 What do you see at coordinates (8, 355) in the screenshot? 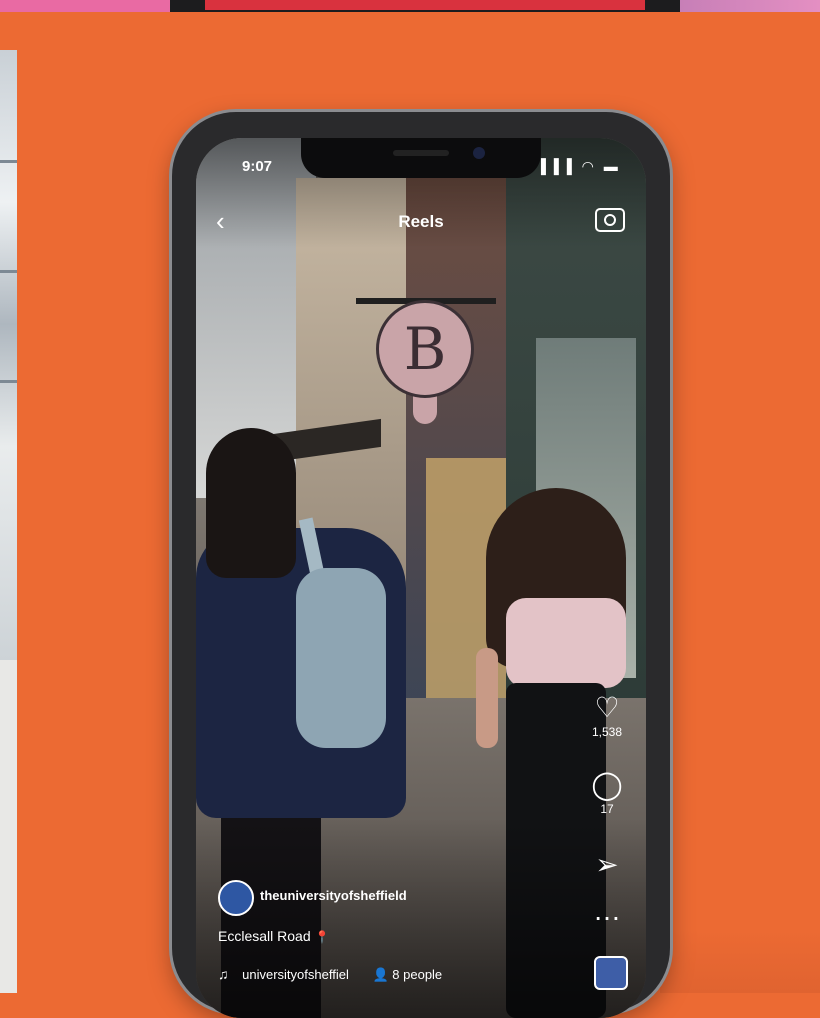
I see `left-photo-edge` at bounding box center [8, 355].